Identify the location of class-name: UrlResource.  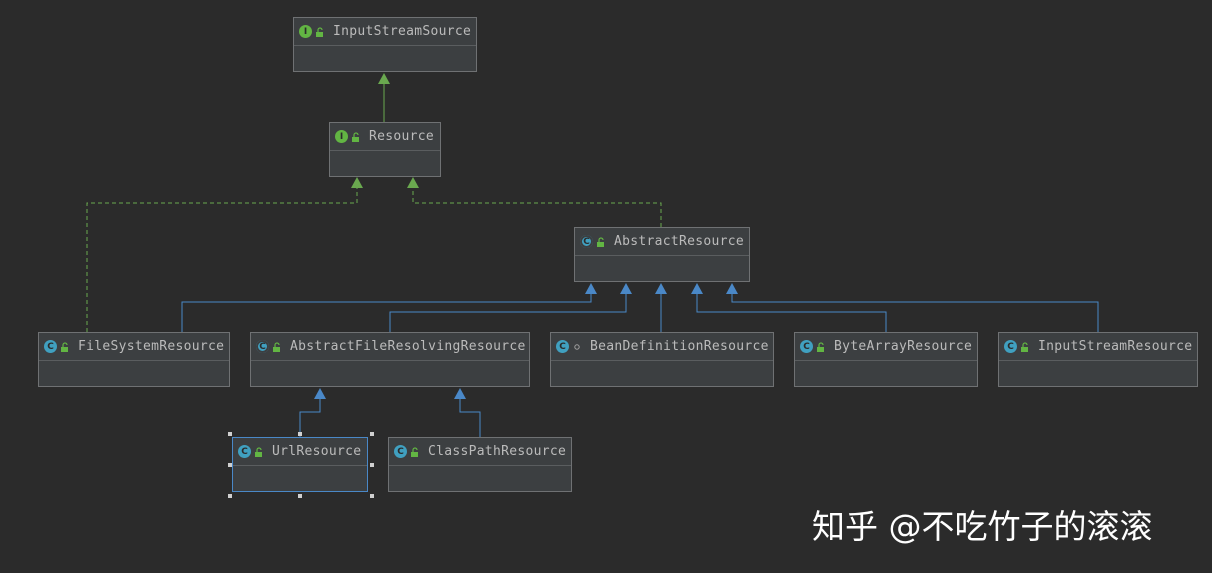
(317, 451).